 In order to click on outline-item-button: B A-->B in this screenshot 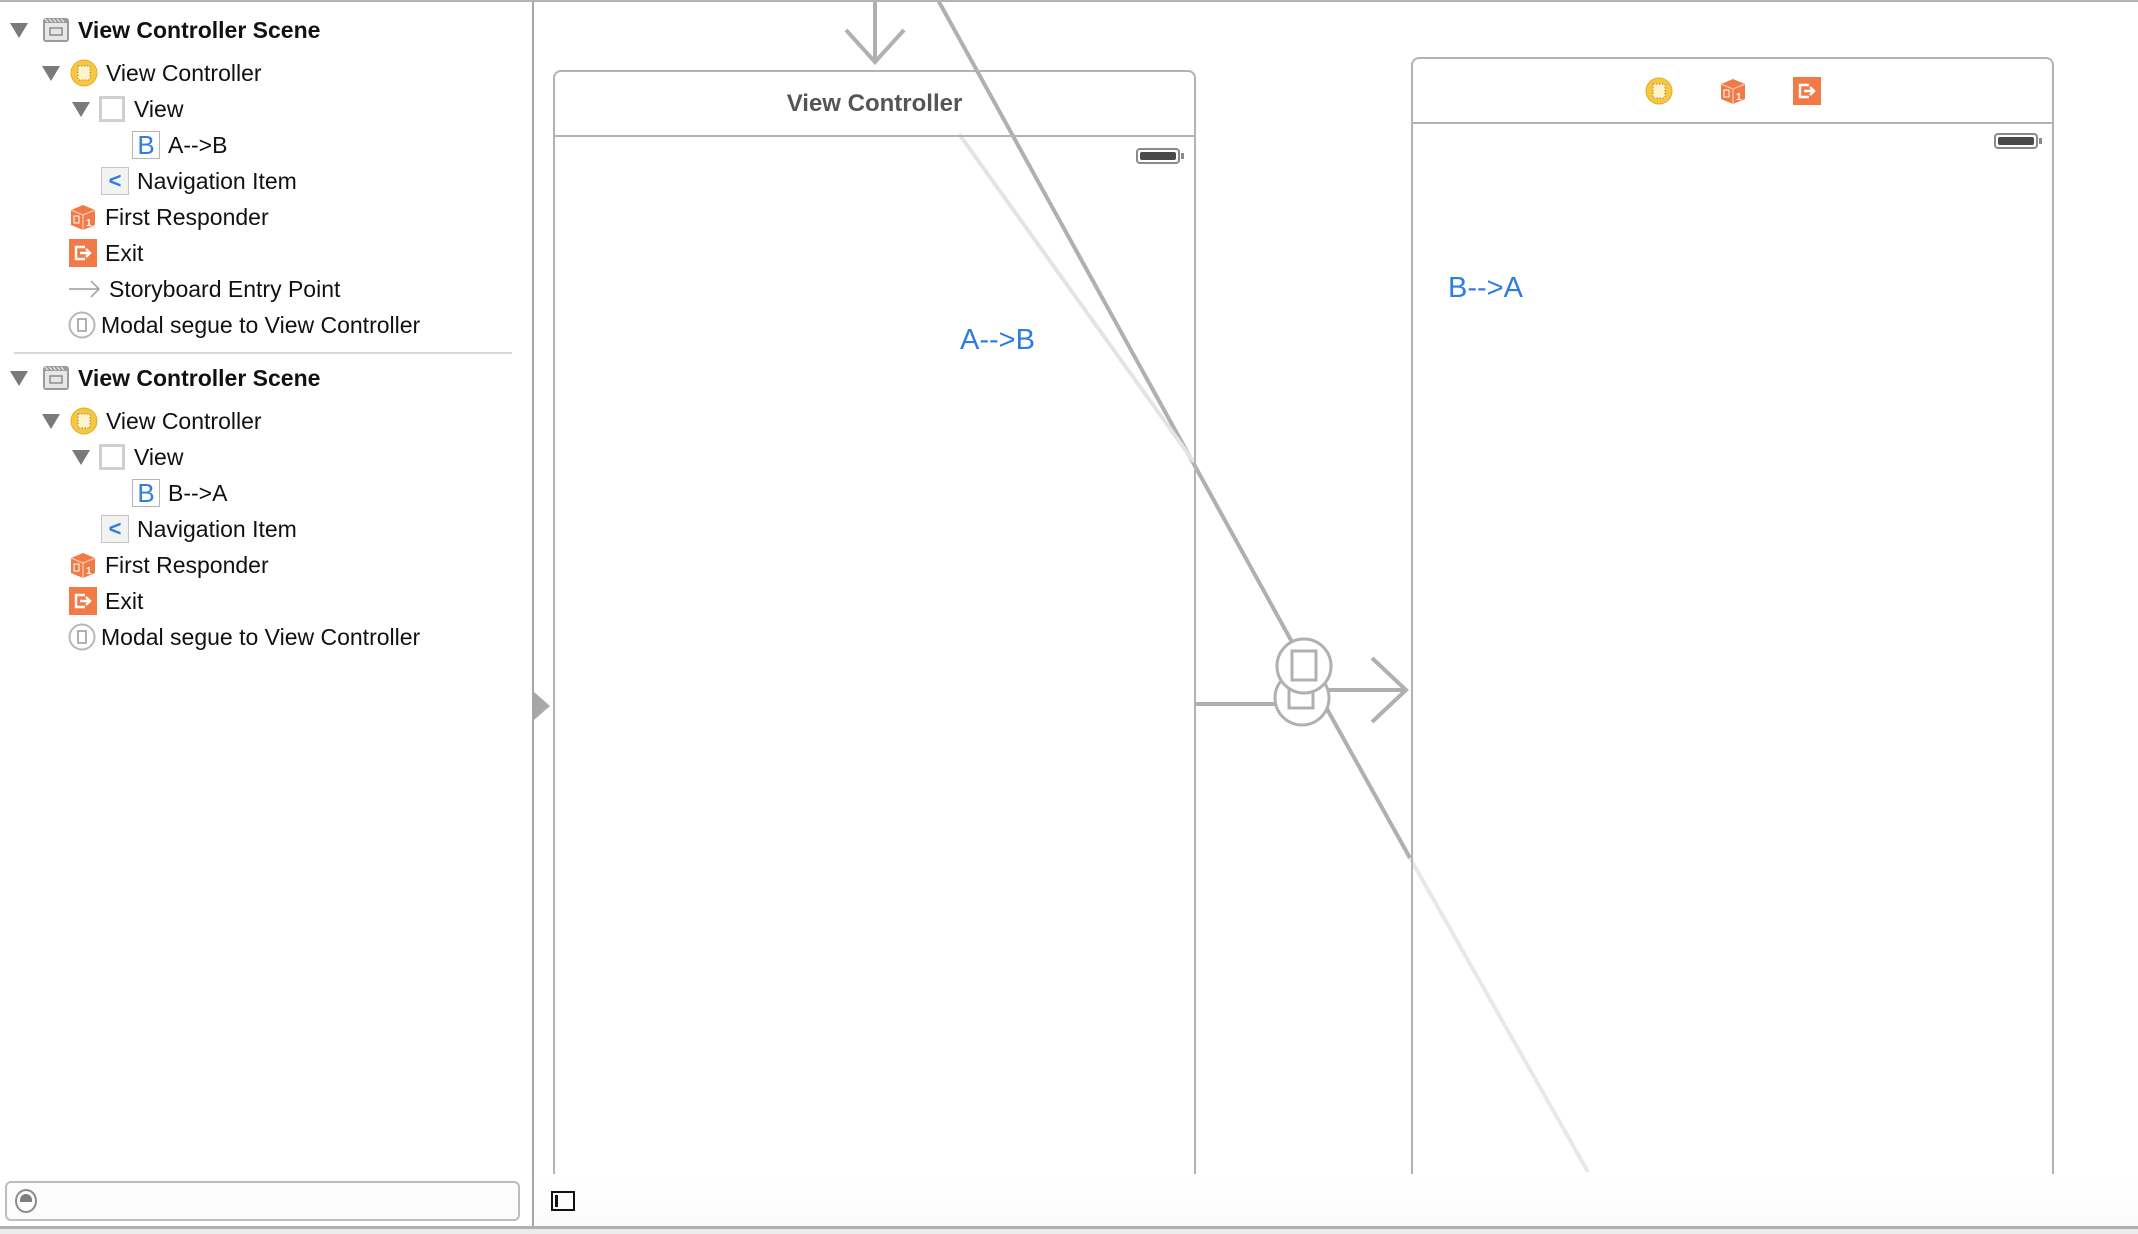, I will do `click(179, 145)`.